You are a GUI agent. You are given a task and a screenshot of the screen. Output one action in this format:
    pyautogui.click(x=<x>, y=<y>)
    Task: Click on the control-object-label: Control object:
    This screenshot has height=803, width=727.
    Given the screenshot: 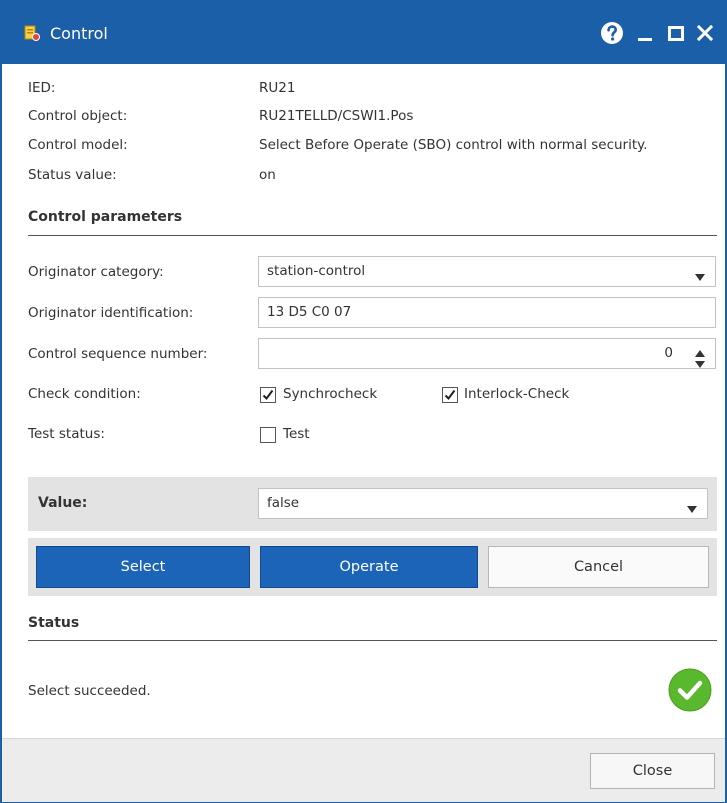 What is the action you would take?
    pyautogui.click(x=78, y=116)
    